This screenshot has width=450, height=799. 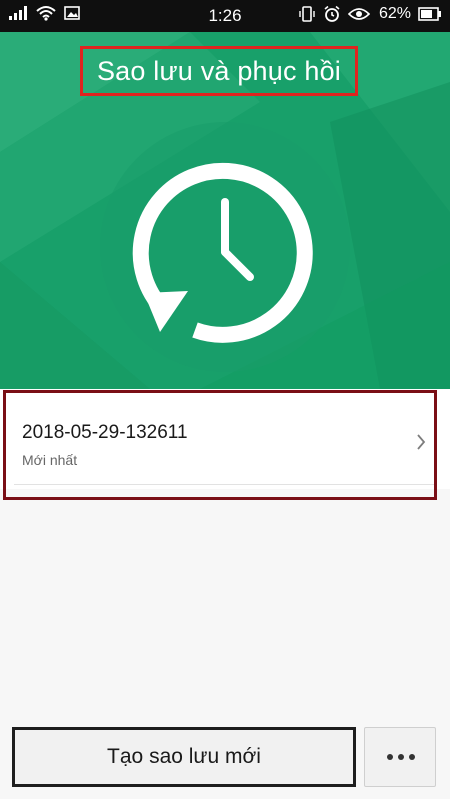 What do you see at coordinates (421, 442) in the screenshot?
I see `chevron-right-icon` at bounding box center [421, 442].